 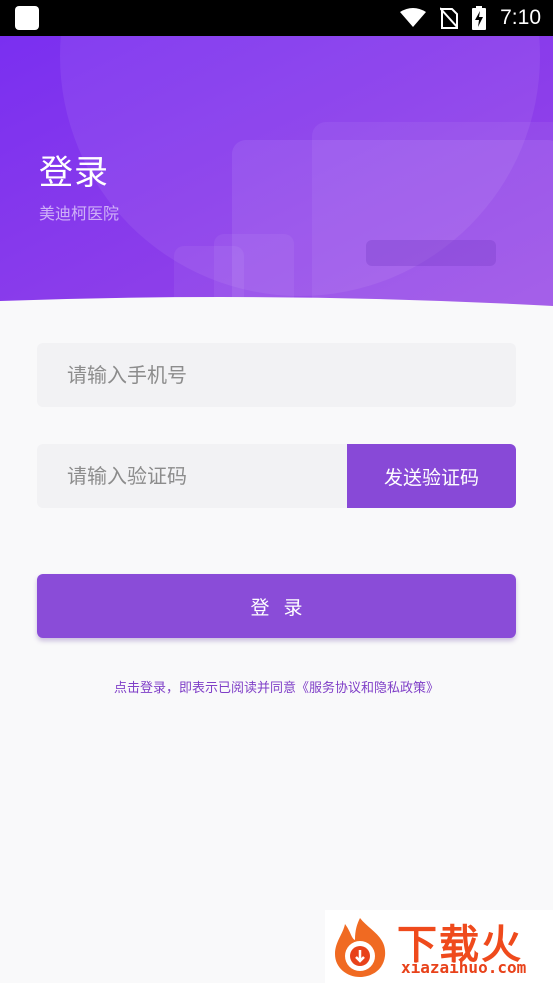 I want to click on wifi-icon, so click(x=413, y=17).